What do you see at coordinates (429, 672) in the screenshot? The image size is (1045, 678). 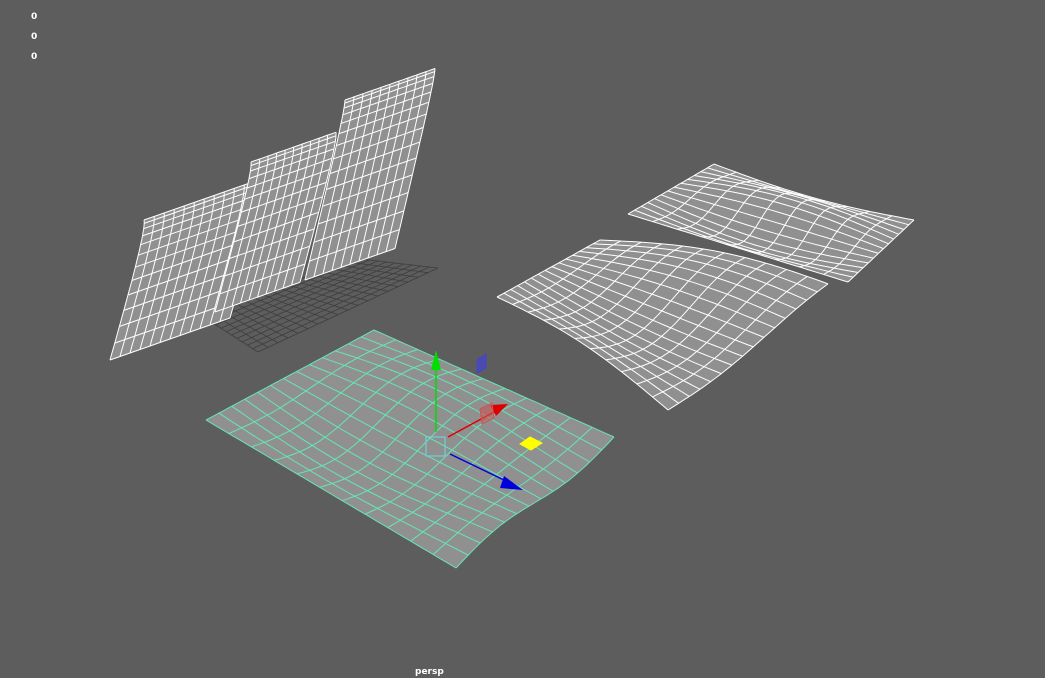 I see `camera-name-label: persp` at bounding box center [429, 672].